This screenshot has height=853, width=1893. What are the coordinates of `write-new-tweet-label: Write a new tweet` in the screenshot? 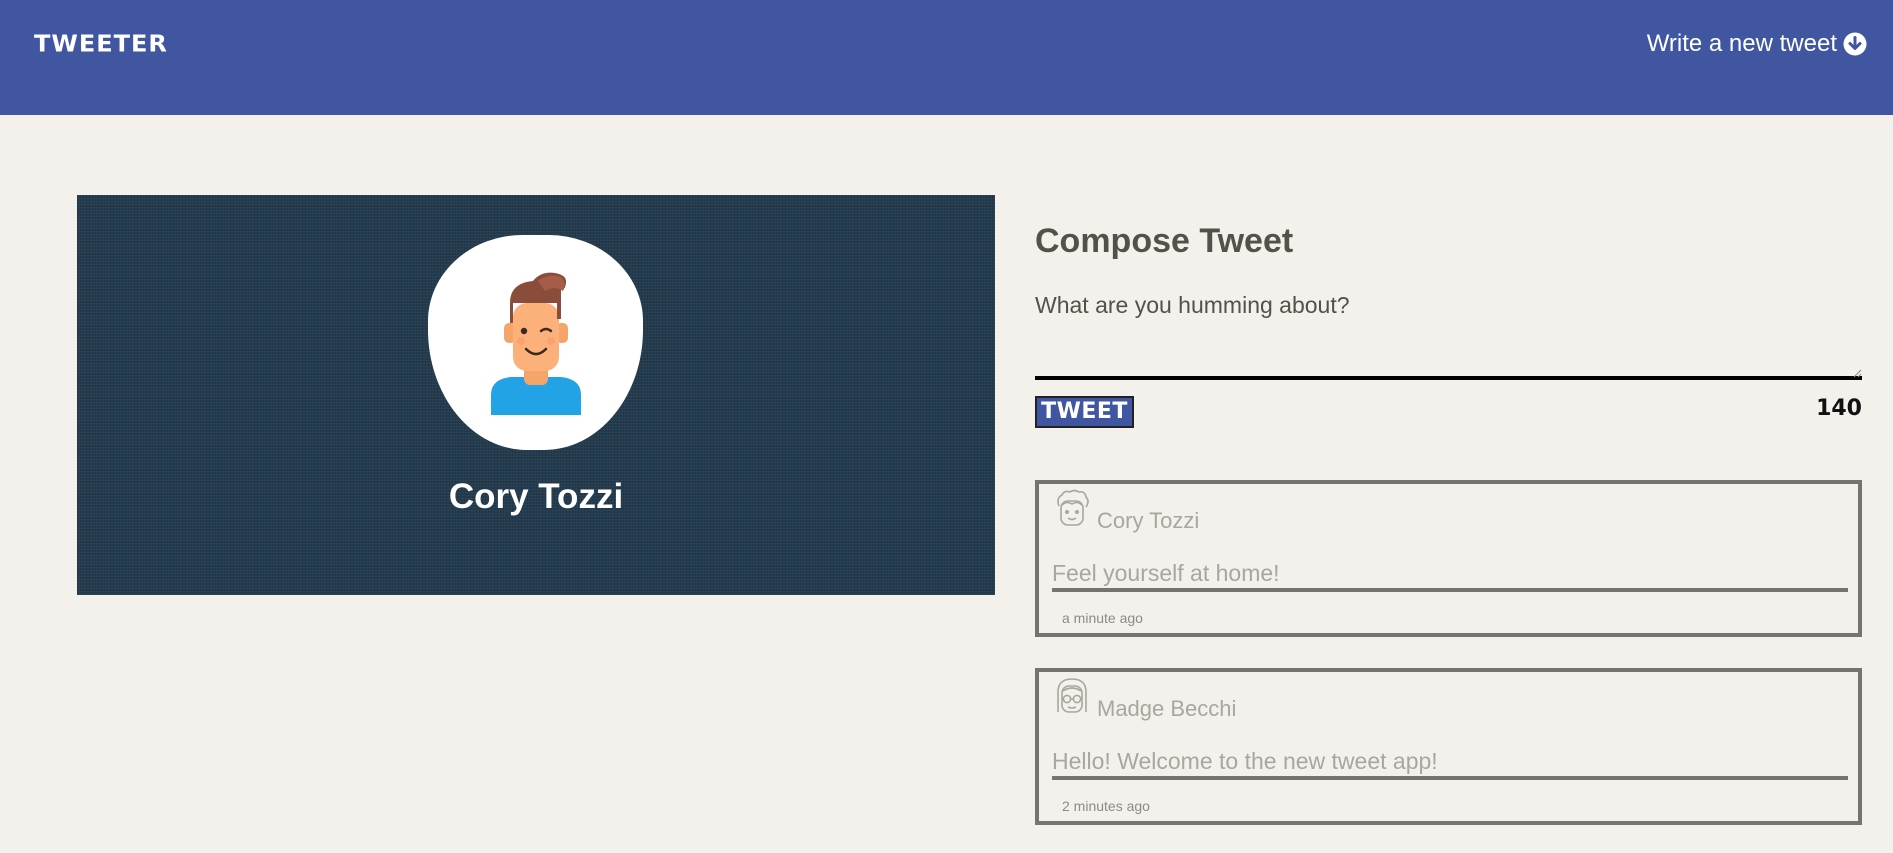 It's located at (1741, 43).